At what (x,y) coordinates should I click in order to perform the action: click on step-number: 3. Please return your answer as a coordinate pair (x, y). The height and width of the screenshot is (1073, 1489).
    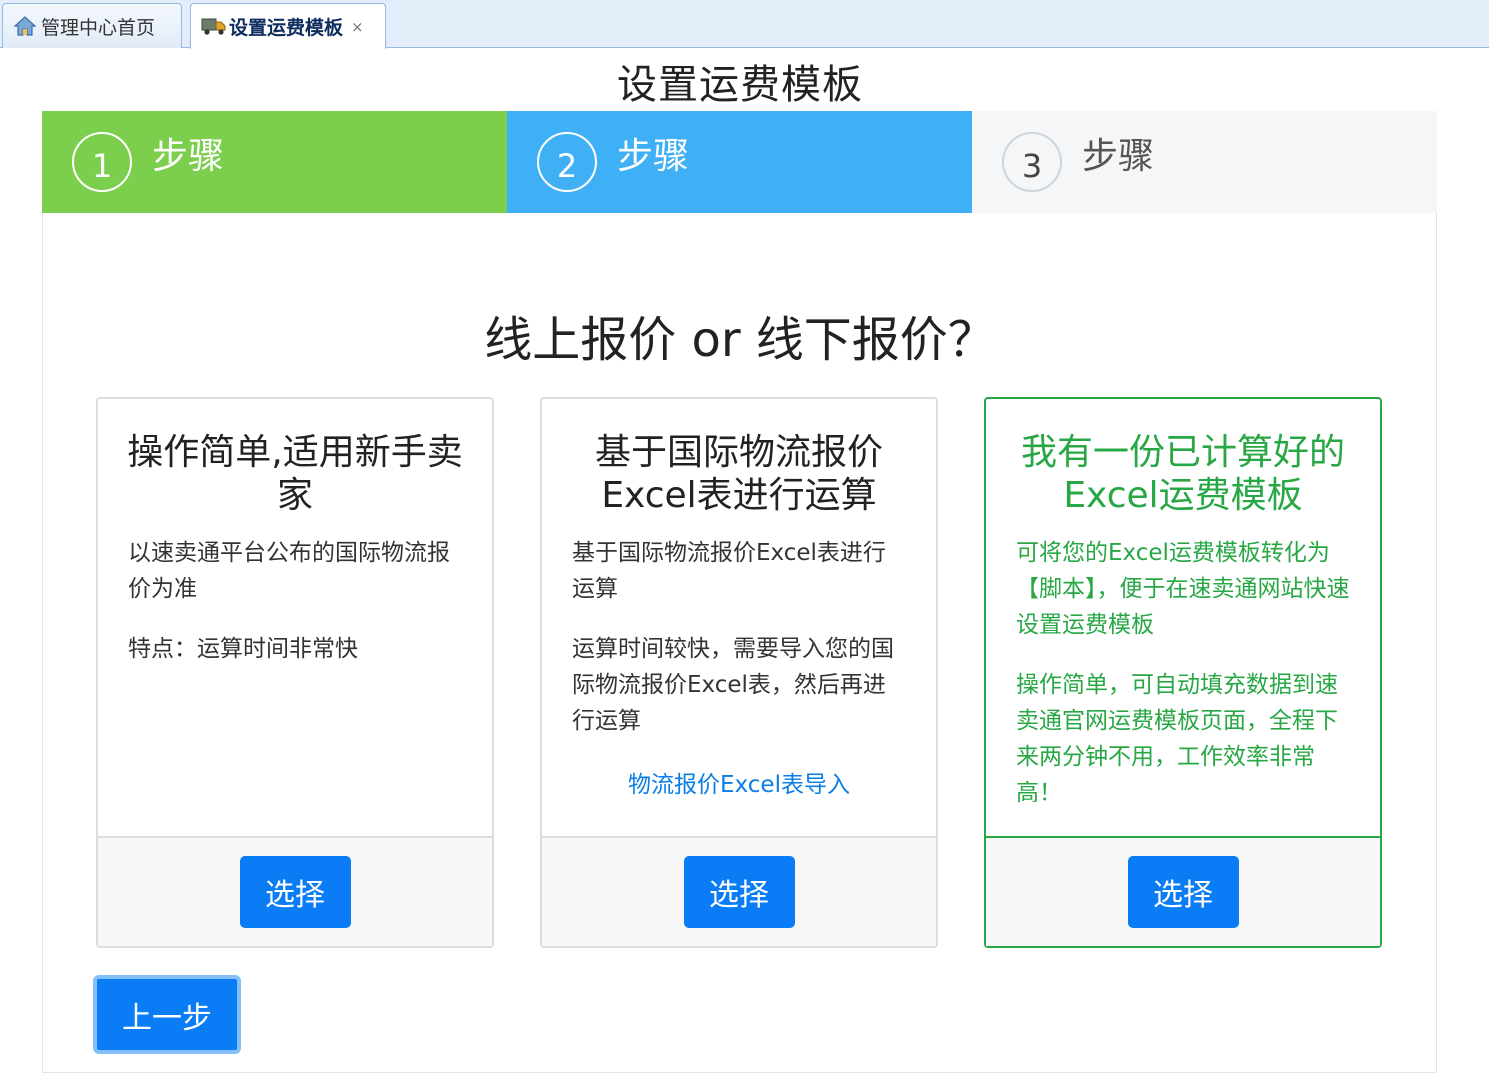
    Looking at the image, I should click on (1032, 162).